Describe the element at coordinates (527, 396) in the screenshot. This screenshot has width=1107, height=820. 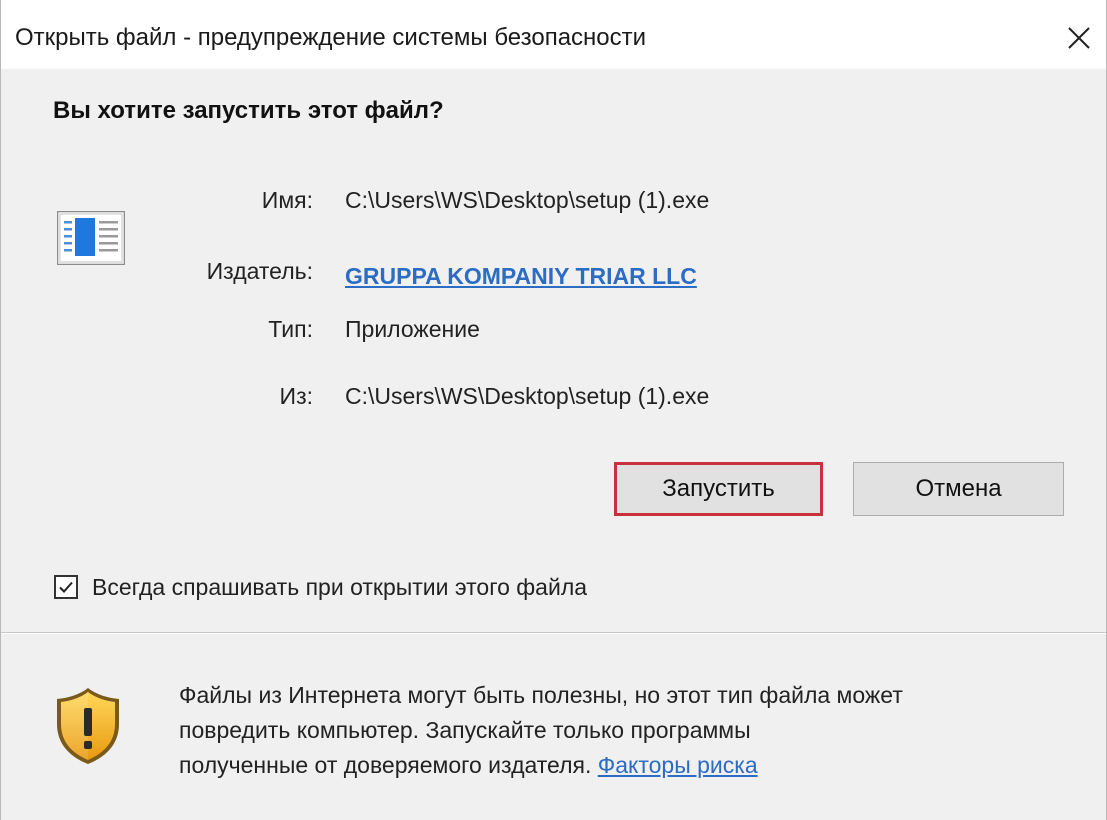
I see `from-value: C:\Users\WS\Desktop\setup (1).exe` at that location.